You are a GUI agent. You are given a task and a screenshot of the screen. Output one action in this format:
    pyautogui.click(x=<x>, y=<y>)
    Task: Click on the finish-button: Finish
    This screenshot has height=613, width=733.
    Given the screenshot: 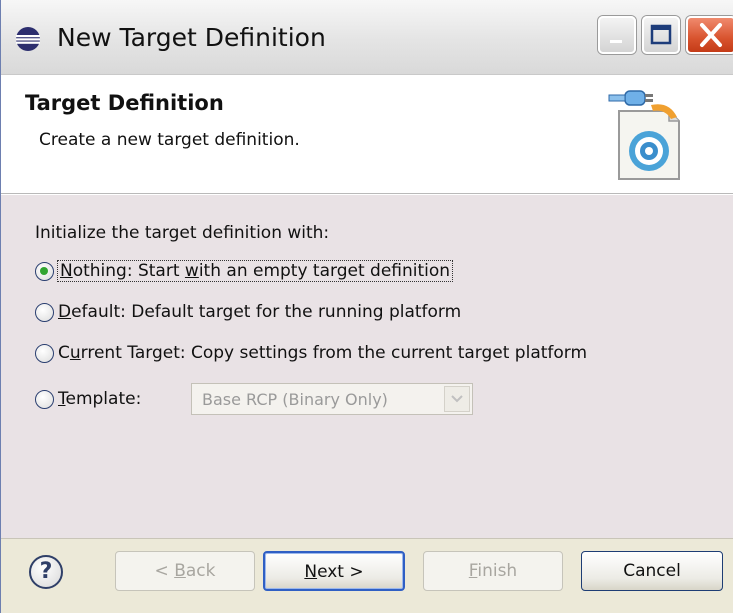 What is the action you would take?
    pyautogui.click(x=493, y=571)
    